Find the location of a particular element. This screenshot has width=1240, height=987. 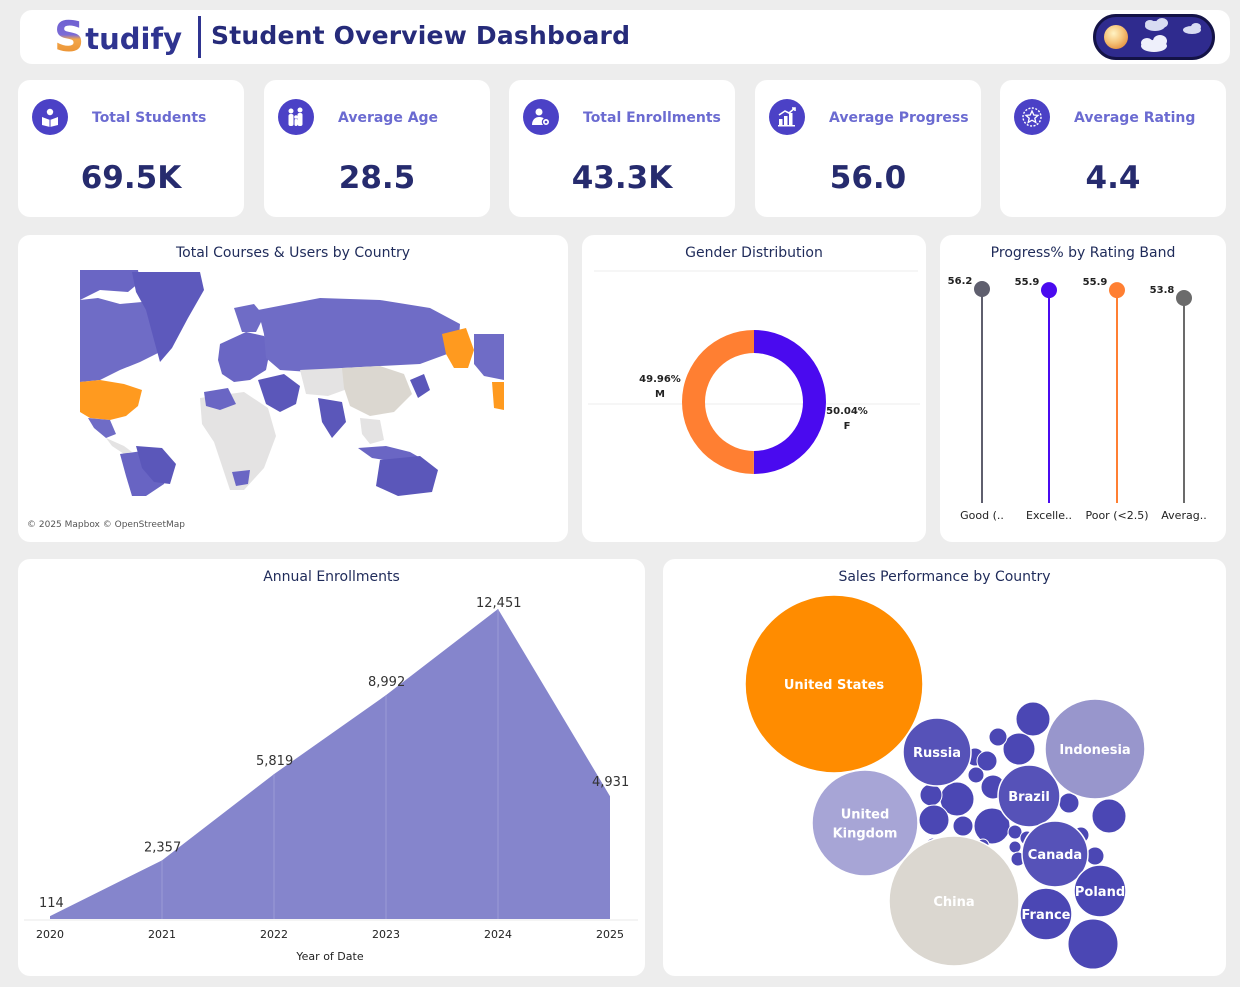

kpi-label: Average Rating is located at coordinates (1135, 118).